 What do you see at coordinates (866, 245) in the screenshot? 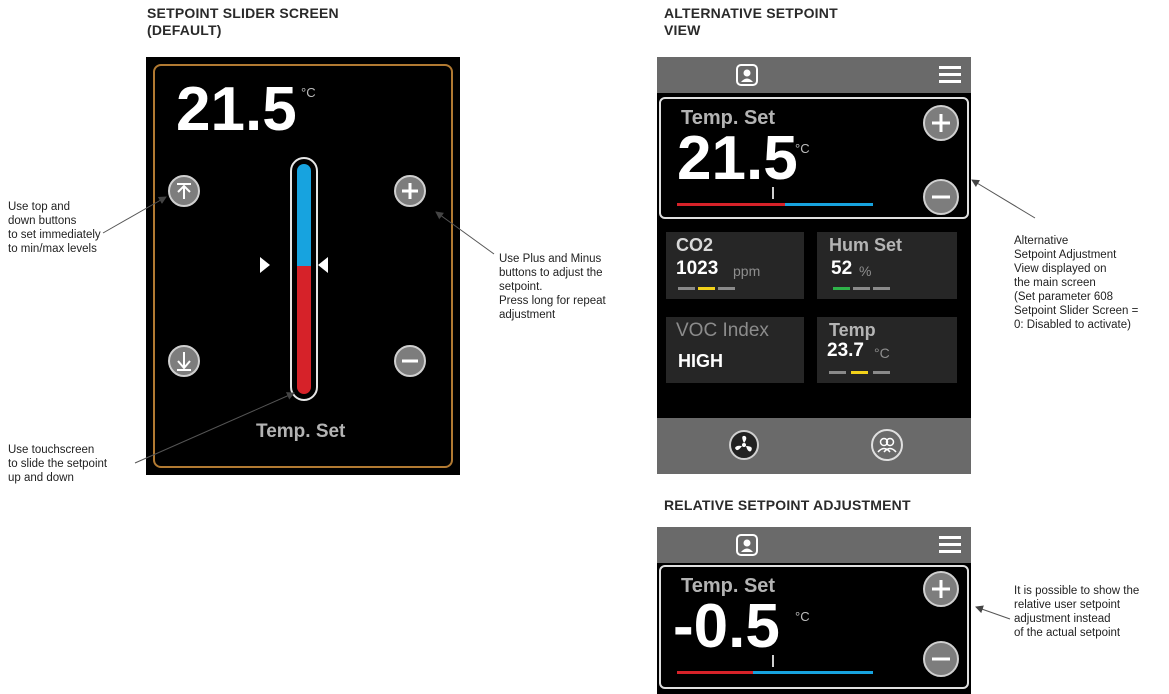
I see `hum-title: Hum Set` at bounding box center [866, 245].